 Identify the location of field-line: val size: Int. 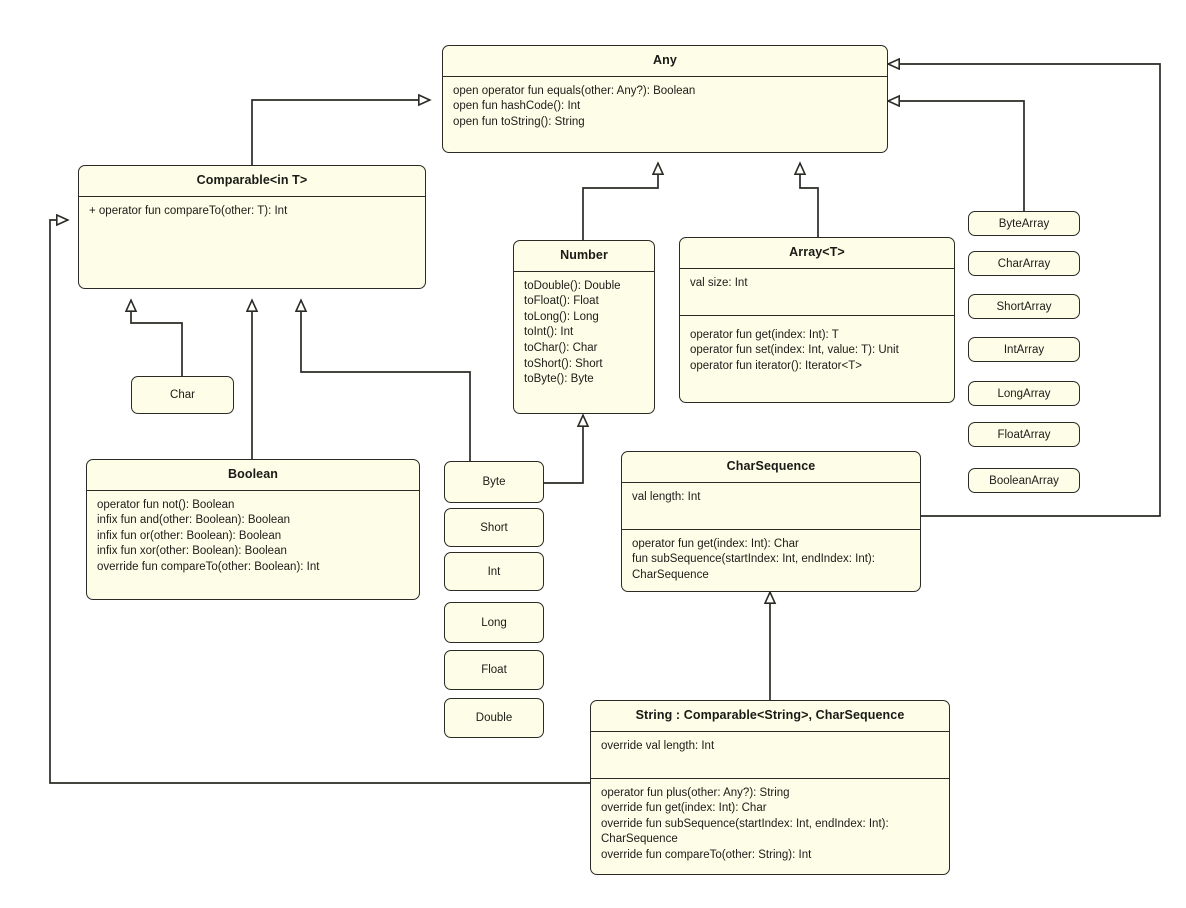
(719, 282).